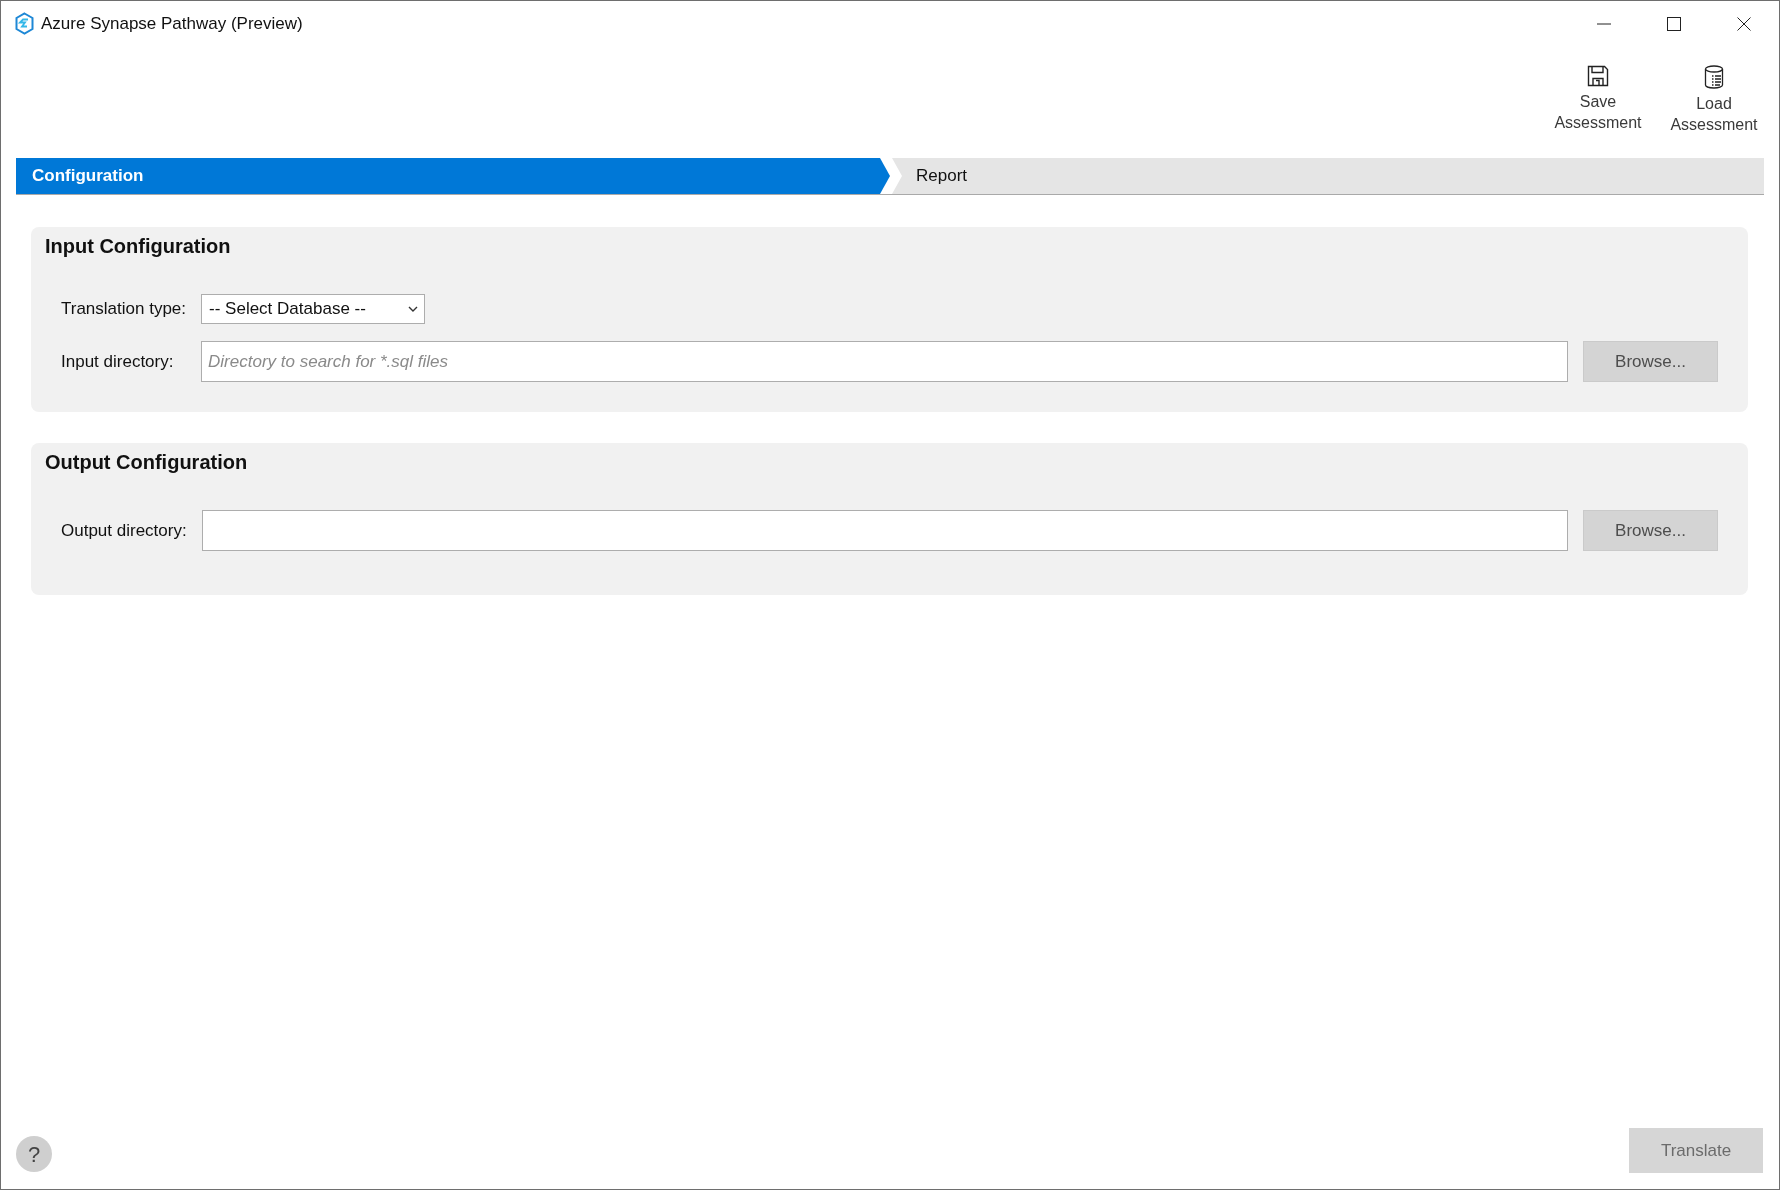 Image resolution: width=1780 pixels, height=1190 pixels. Describe the element at coordinates (146, 462) in the screenshot. I see `panel-title: Output Configuration` at that location.